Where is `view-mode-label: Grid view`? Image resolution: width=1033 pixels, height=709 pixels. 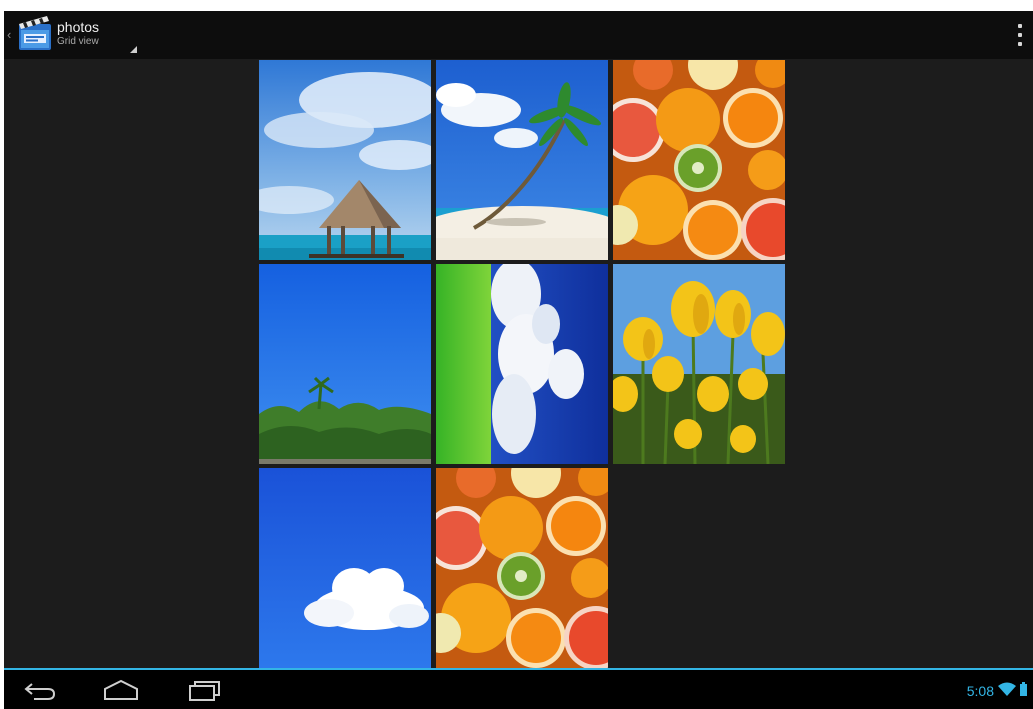
view-mode-label: Grid view is located at coordinates (78, 41).